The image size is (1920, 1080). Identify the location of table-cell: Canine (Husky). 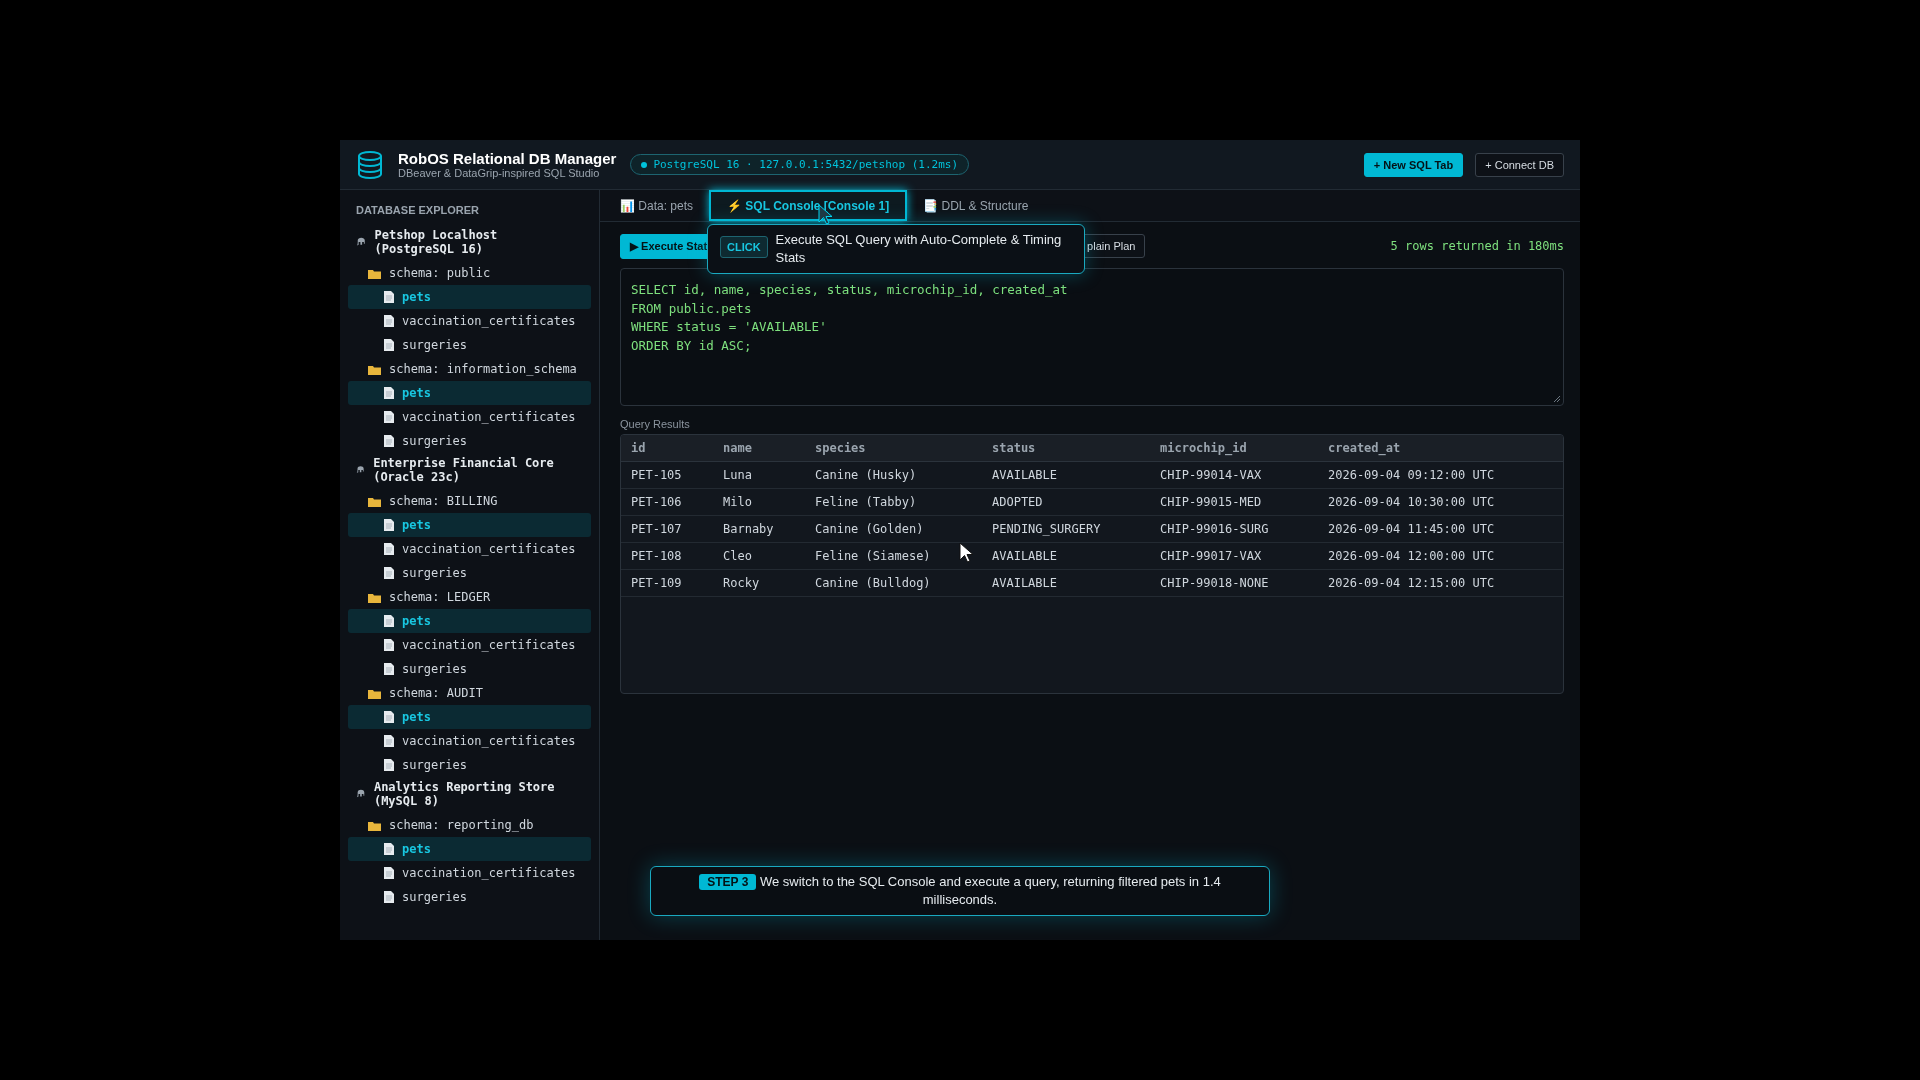
(893, 475).